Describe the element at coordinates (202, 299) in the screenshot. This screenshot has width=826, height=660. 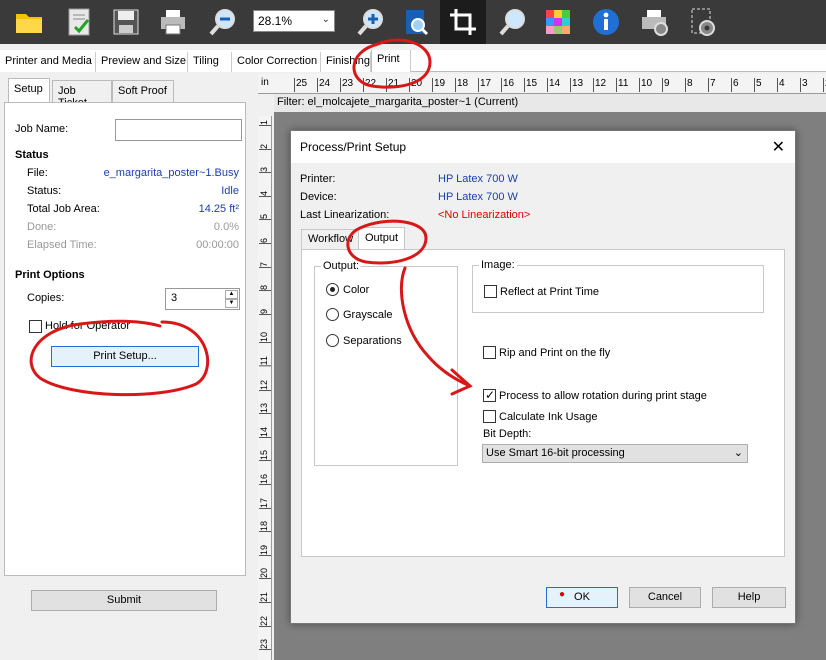
I see `copies-stepper: 3 ▲ ▼` at that location.